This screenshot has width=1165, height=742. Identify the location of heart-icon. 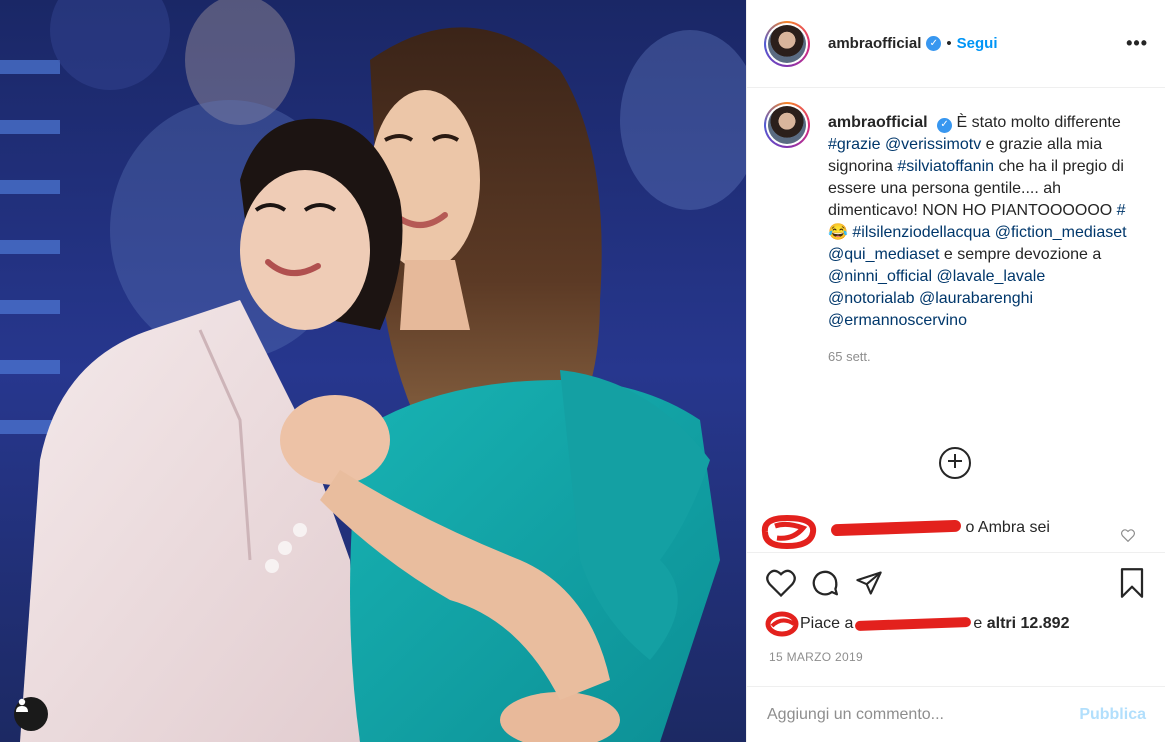
(781, 583).